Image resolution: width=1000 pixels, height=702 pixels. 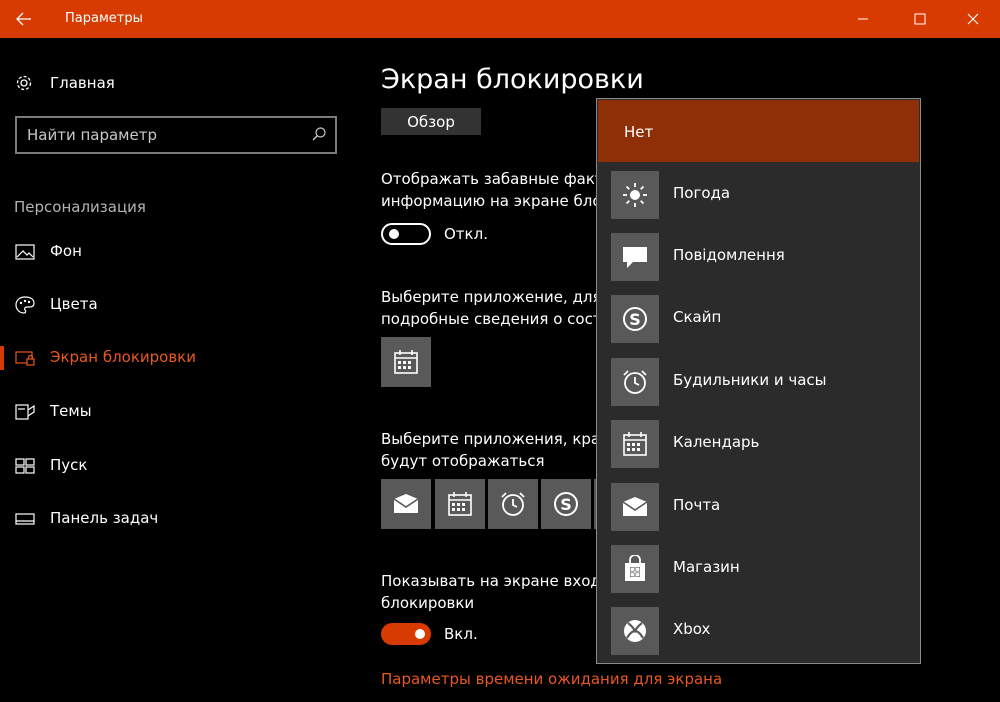 What do you see at coordinates (466, 234) in the screenshot?
I see `fun-facts-toggle-label: Откл.` at bounding box center [466, 234].